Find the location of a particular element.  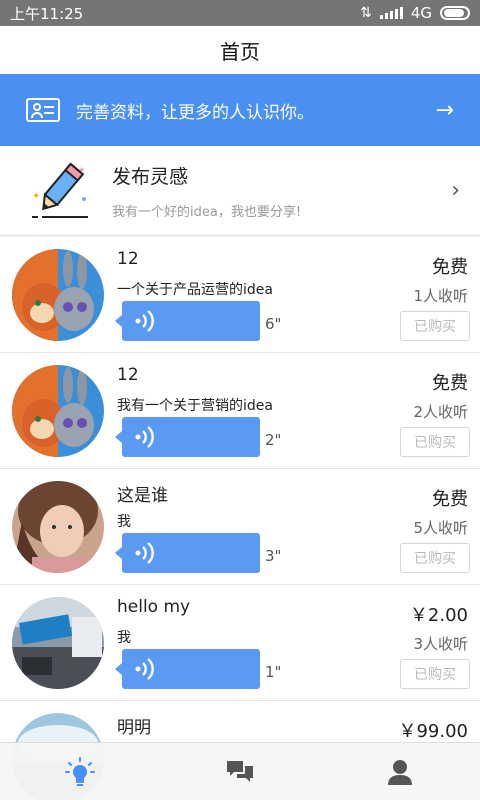

chevron-right-icon: › is located at coordinates (455, 190).